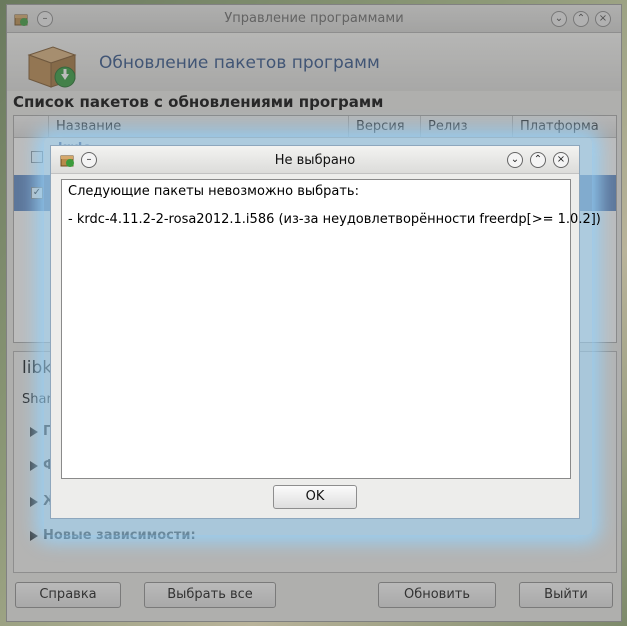 The height and width of the screenshot is (626, 627). What do you see at coordinates (213, 191) in the screenshot?
I see `message-line-1: Следующие пакеты невозможно выбрать:` at bounding box center [213, 191].